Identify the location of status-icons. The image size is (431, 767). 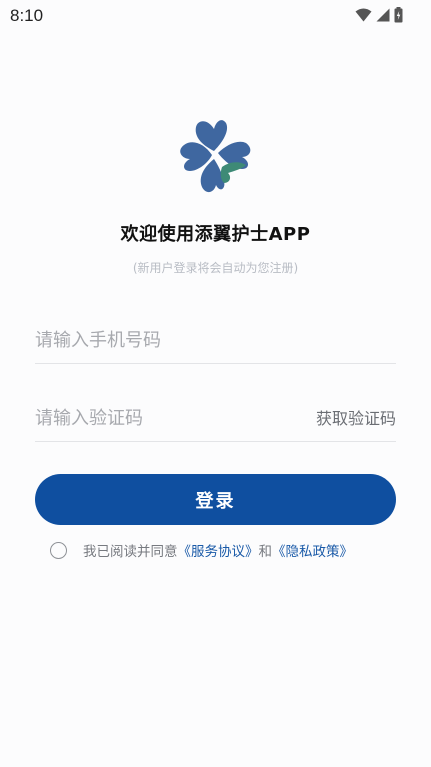
(379, 15).